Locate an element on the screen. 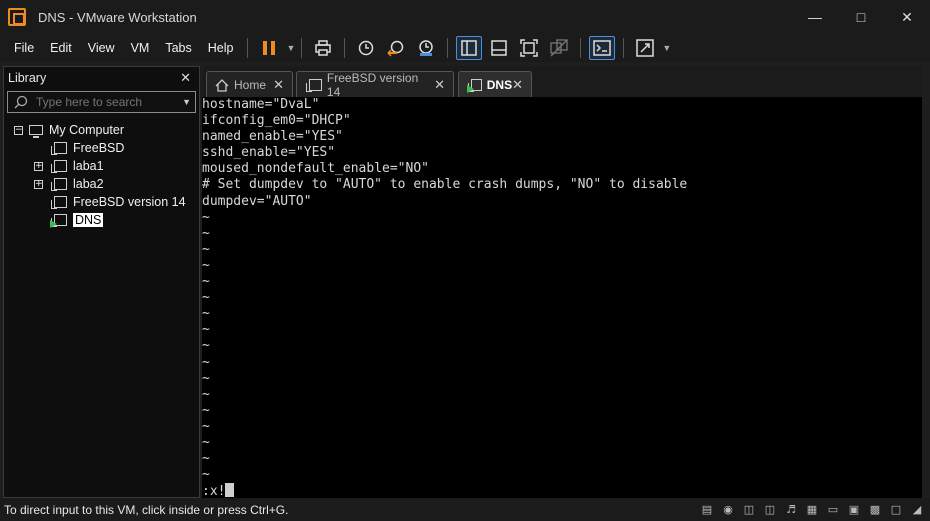 The image size is (930, 521). print-icon is located at coordinates (323, 48).